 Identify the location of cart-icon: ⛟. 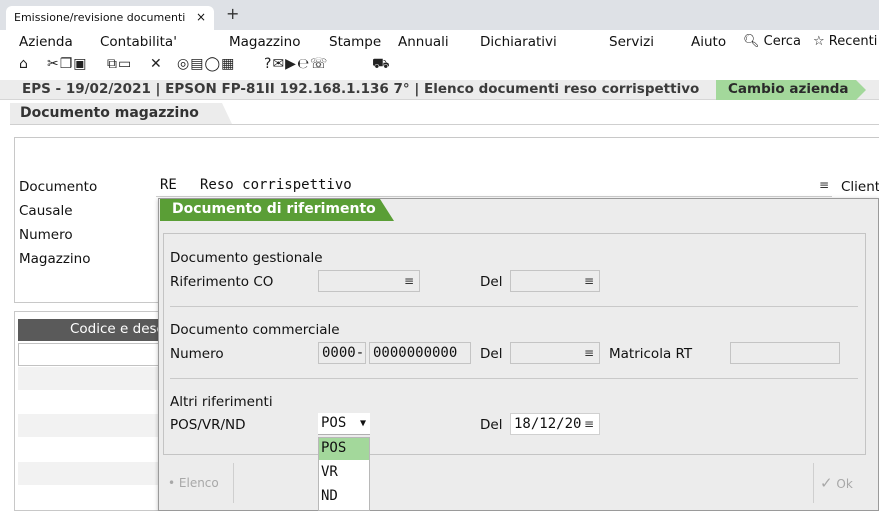
(381, 64).